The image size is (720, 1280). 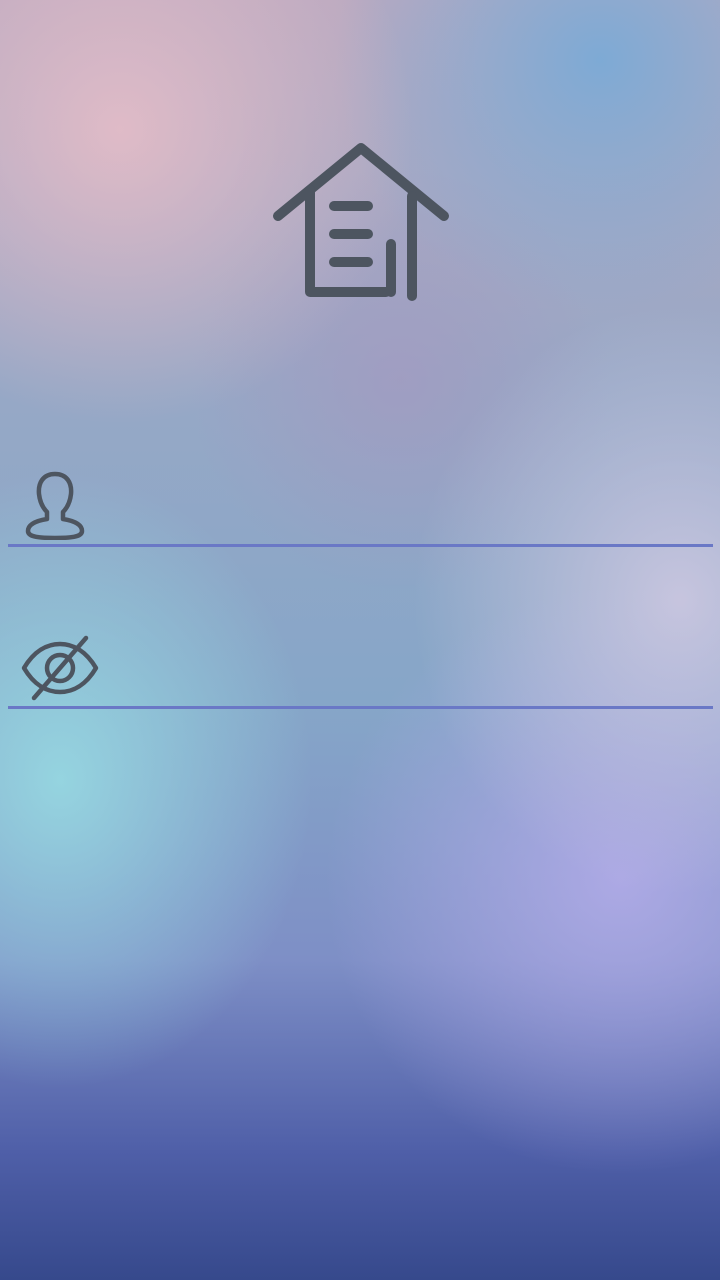 What do you see at coordinates (407, 509) in the screenshot?
I see `username-input` at bounding box center [407, 509].